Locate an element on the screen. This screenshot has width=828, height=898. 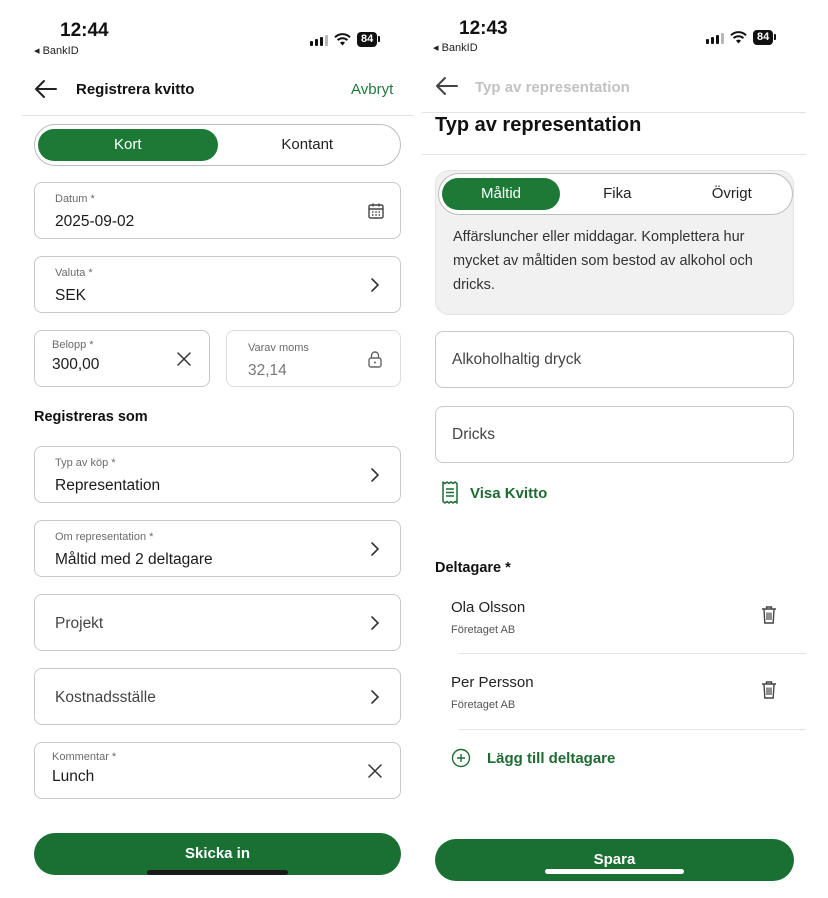
tab-fika: Fika is located at coordinates (617, 194).